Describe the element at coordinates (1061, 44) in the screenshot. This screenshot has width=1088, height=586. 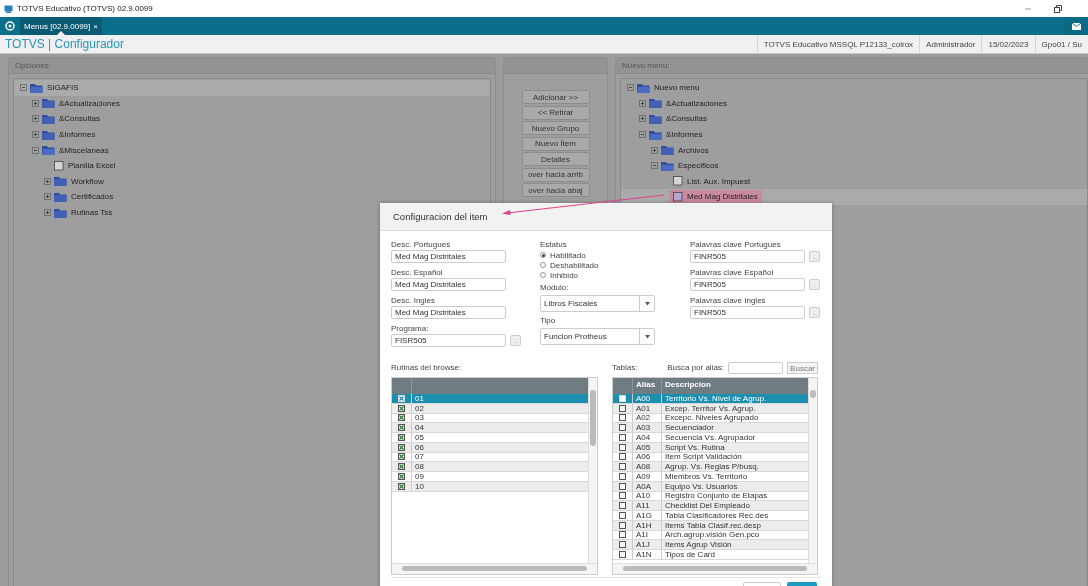
I see `status-text: Gpo01 / Su` at that location.